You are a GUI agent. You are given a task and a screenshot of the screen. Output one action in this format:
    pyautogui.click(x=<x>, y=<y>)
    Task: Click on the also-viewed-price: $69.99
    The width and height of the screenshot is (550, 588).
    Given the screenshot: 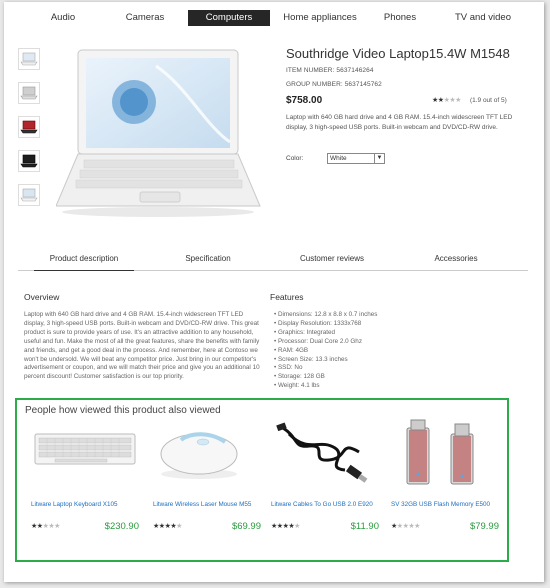 What is the action you would take?
    pyautogui.click(x=246, y=526)
    